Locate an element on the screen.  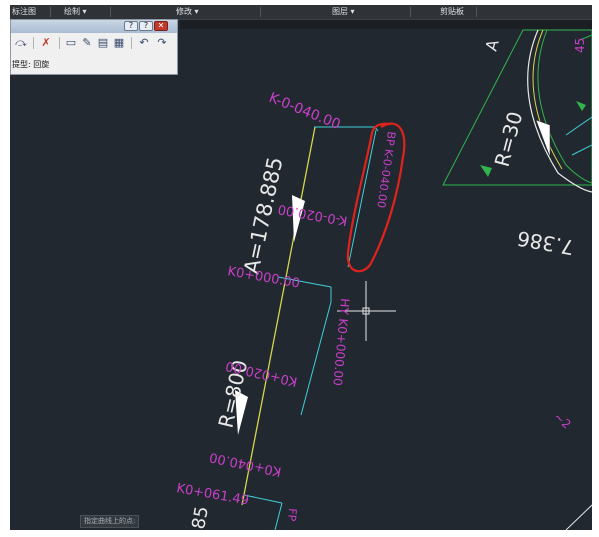
label-fp: FP is located at coordinates (292, 515).